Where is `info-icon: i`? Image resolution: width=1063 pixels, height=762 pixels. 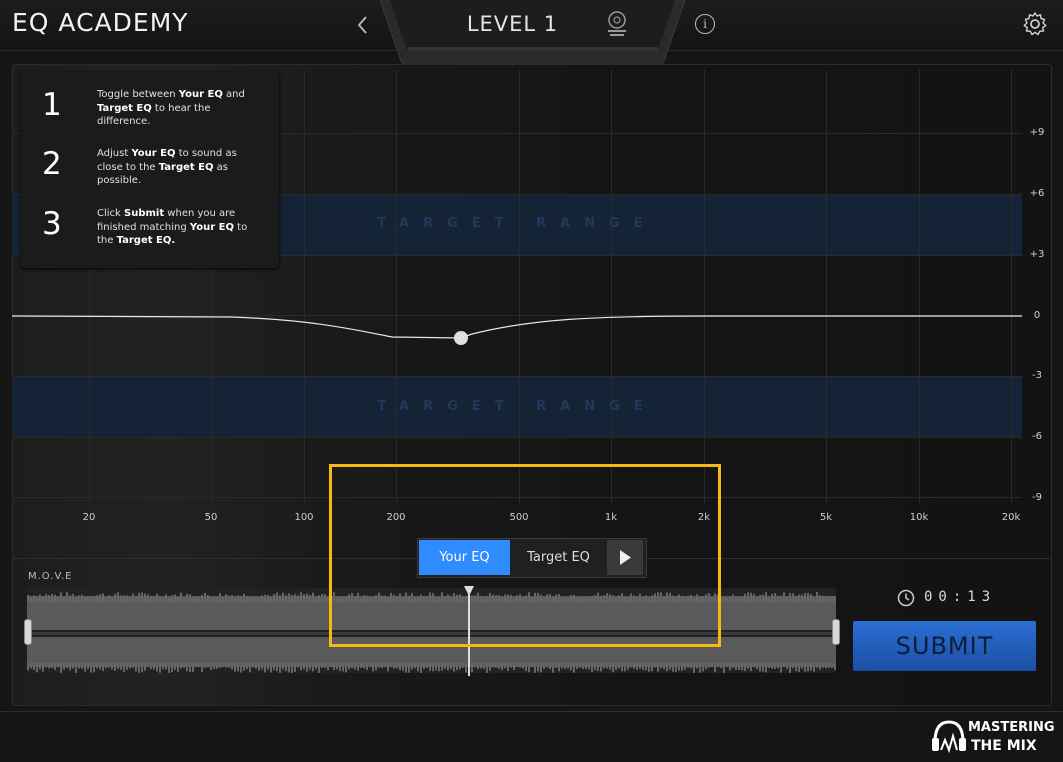 info-icon: i is located at coordinates (705, 24).